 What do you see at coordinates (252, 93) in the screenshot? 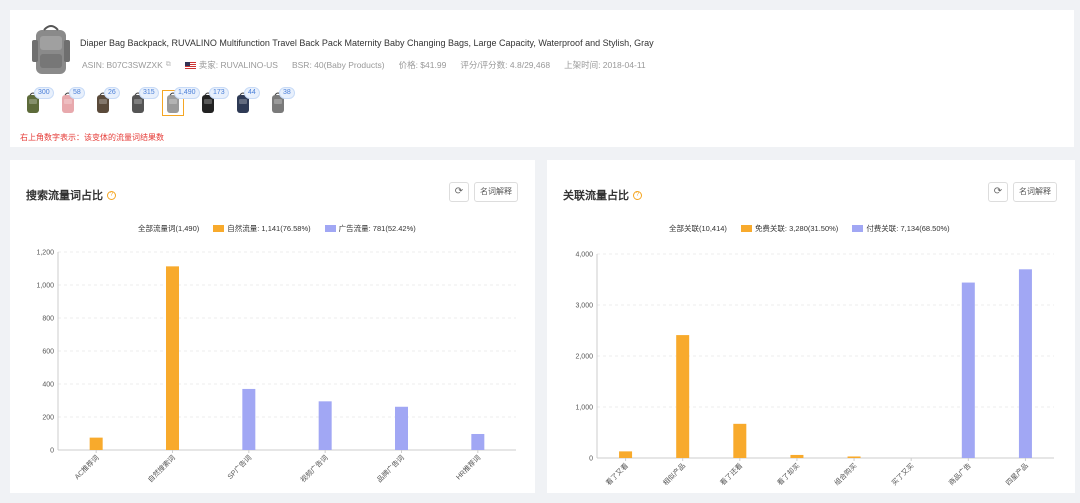
I see `variant-count: 44` at bounding box center [252, 93].